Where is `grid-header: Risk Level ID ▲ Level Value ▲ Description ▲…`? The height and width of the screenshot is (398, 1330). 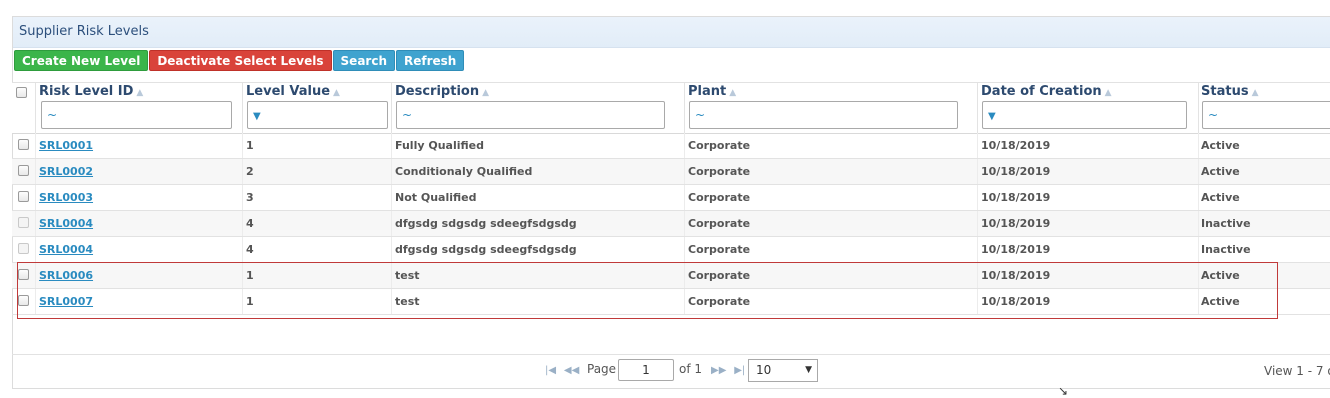
grid-header: Risk Level ID ▲ Level Value ▲ Description ▲… is located at coordinates (671, 108).